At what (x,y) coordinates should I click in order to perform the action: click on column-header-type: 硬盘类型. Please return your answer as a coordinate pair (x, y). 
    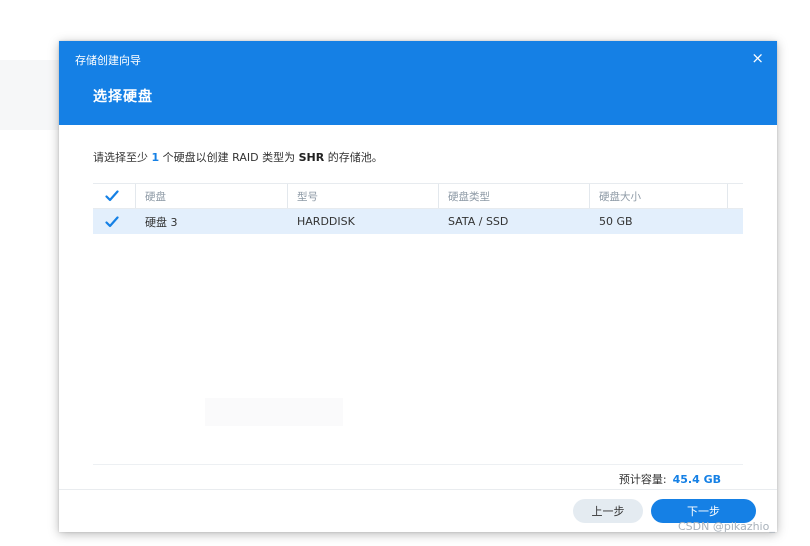
    Looking at the image, I should click on (469, 196).